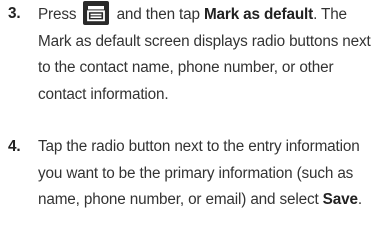  Describe the element at coordinates (14, 13) in the screenshot. I see `step-number: 3.` at that location.